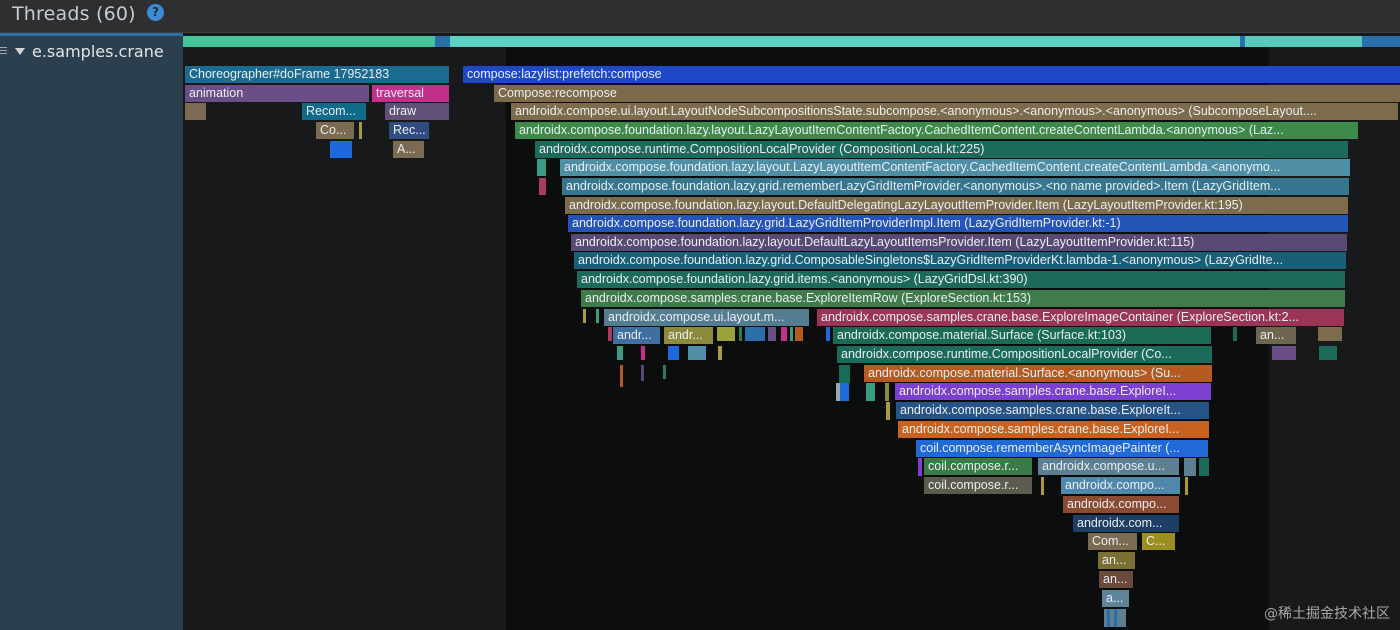  Describe the element at coordinates (1327, 614) in the screenshot. I see `watermark: @稀土掘金技术社区` at that location.